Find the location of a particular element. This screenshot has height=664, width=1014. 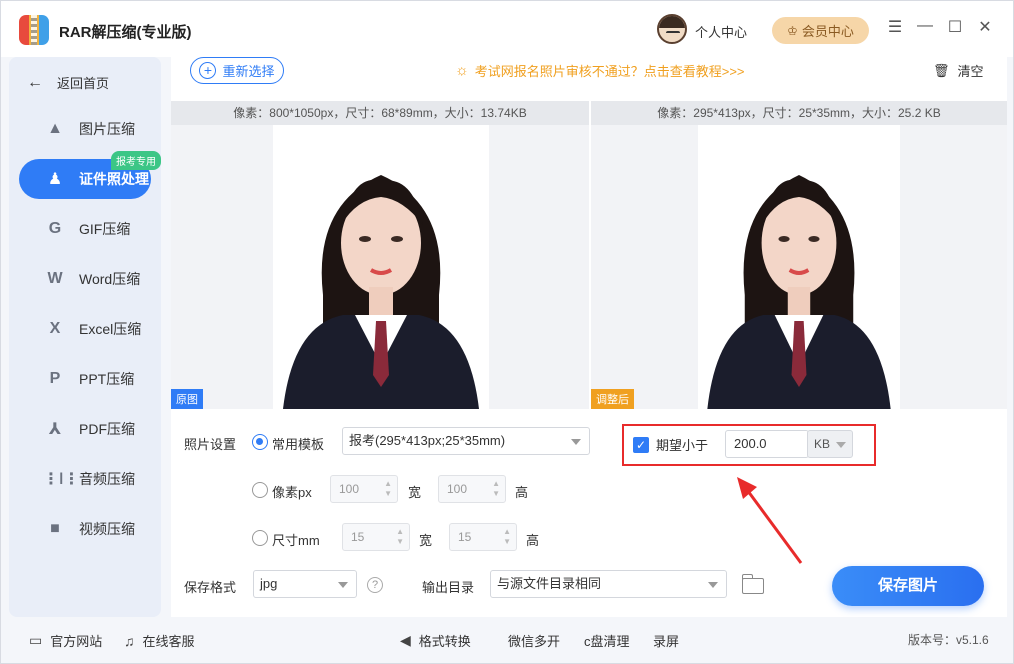

sidebar-item-image: ▲ 图片压缩 is located at coordinates (85, 129).